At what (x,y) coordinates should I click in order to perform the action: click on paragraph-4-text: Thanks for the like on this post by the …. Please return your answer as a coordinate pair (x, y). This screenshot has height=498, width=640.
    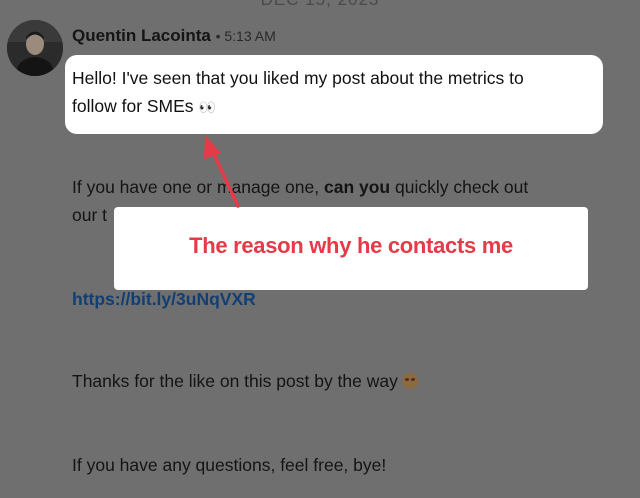
    Looking at the image, I should click on (235, 381).